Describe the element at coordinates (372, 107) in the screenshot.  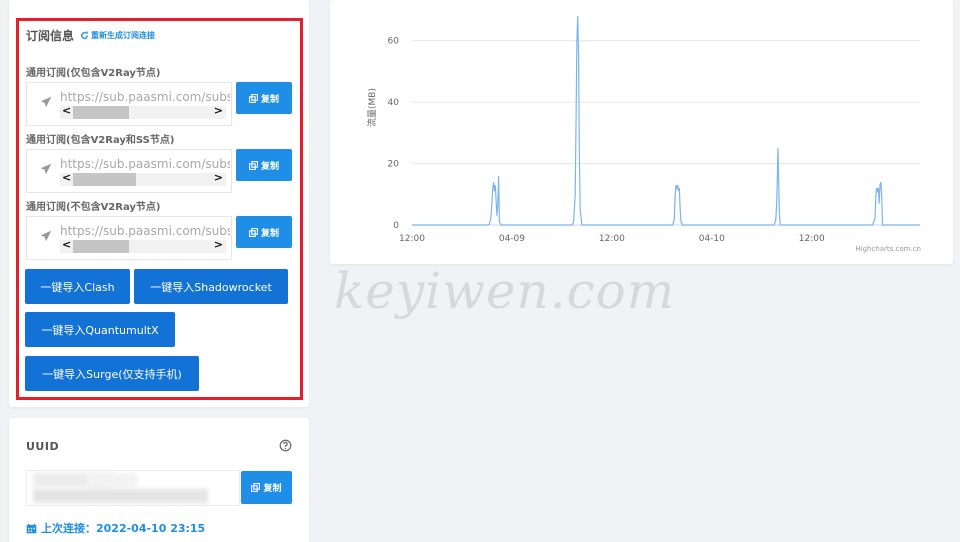
I see `y-axis-label: 流量(MB)` at that location.